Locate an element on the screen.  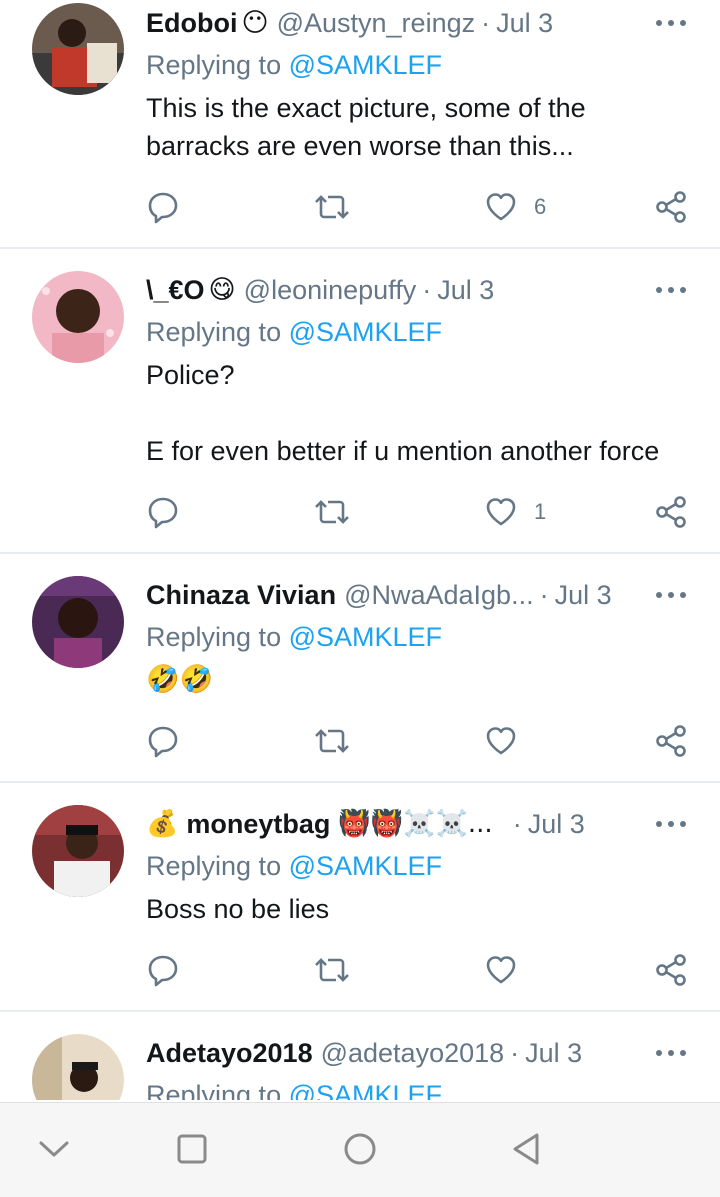
display-name: moneytbag is located at coordinates (258, 824).